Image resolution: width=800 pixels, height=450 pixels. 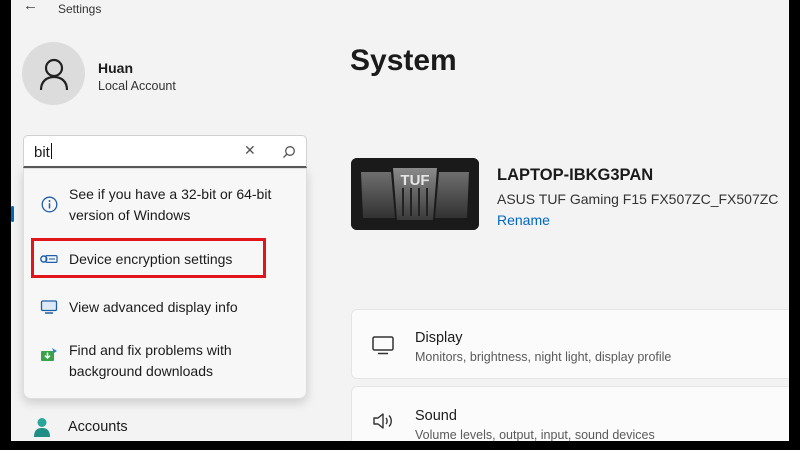 I want to click on app-title: Settings, so click(x=80, y=9).